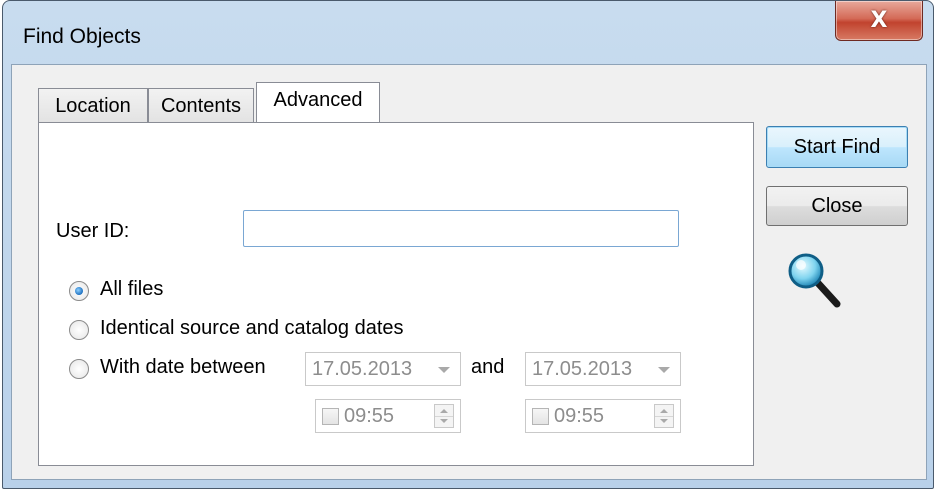 Image resolution: width=936 pixels, height=491 pixels. What do you see at coordinates (252, 328) in the screenshot?
I see `radio-identical-dates-label: Identical source and catalog dates` at bounding box center [252, 328].